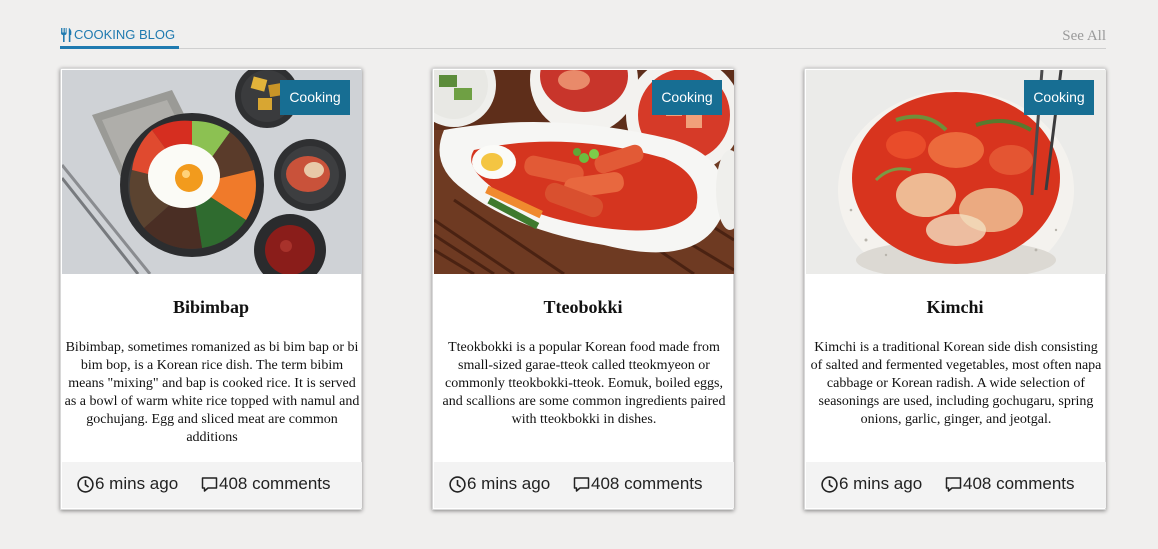 This screenshot has width=1158, height=549. I want to click on section-title: COOKING BLOG, so click(125, 34).